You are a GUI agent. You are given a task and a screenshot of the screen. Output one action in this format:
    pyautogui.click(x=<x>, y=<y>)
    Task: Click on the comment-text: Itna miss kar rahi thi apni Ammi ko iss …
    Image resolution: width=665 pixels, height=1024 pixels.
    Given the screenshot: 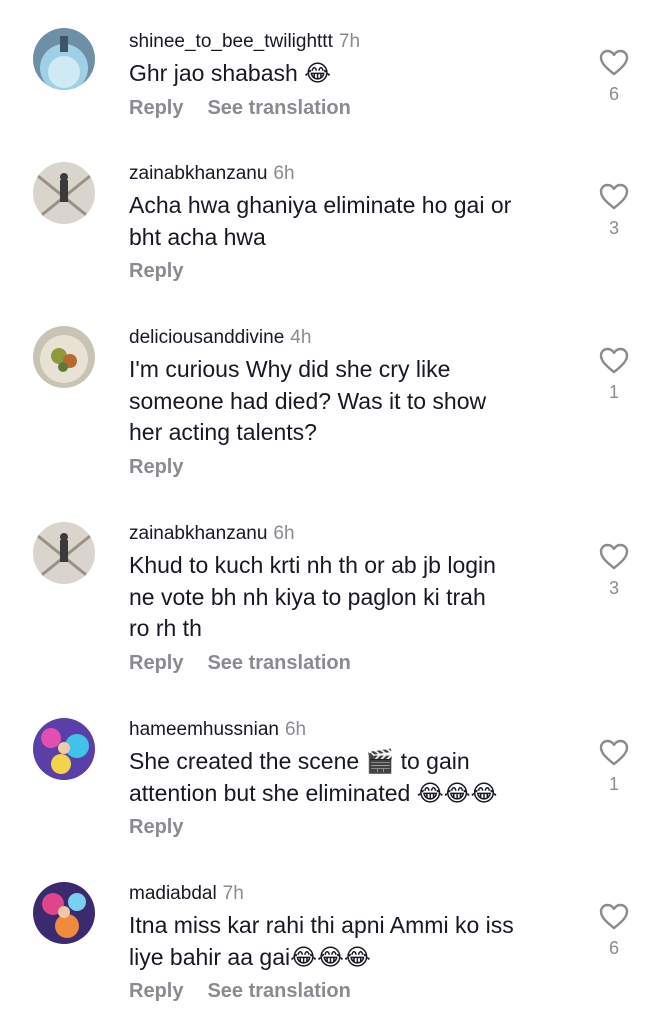 What is the action you would take?
    pyautogui.click(x=321, y=941)
    